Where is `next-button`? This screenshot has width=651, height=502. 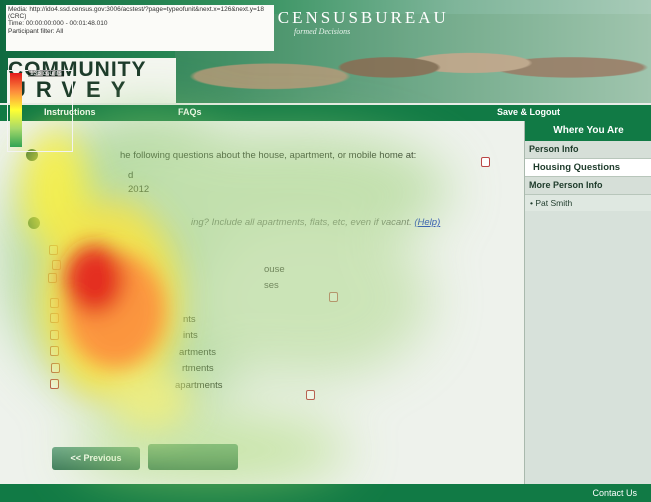
next-button is located at coordinates (193, 457).